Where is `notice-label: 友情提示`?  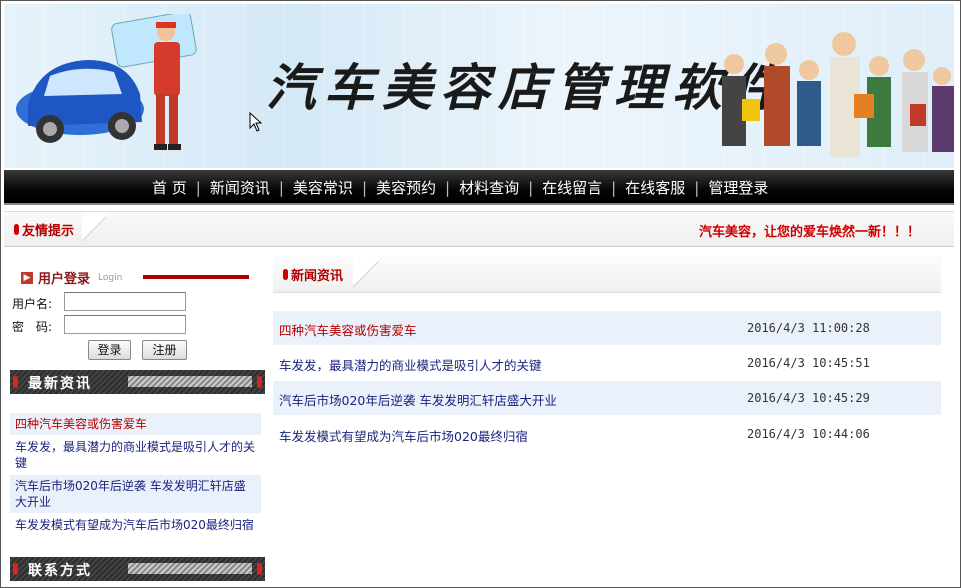 notice-label: 友情提示 is located at coordinates (48, 231).